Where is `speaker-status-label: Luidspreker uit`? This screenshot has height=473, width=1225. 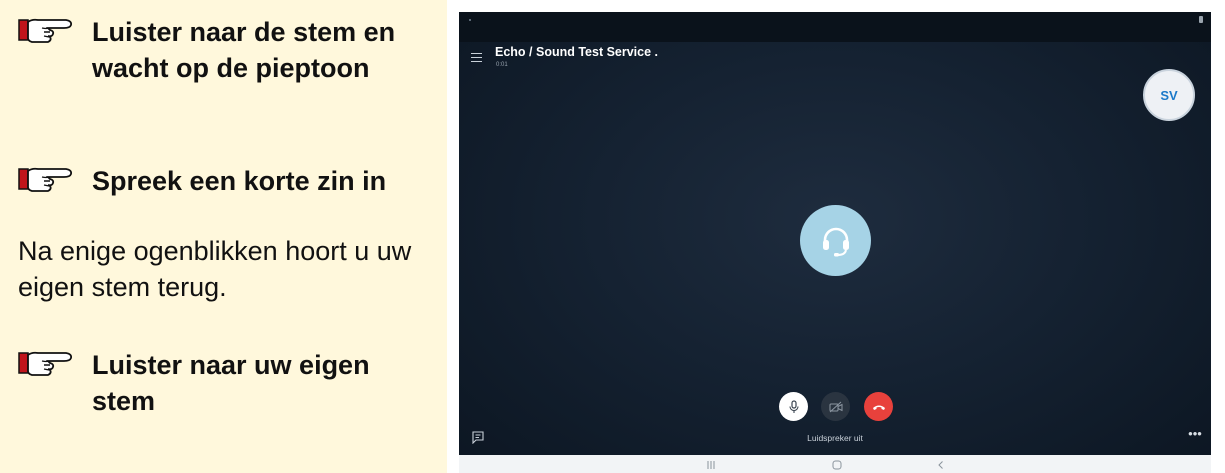
speaker-status-label: Luidspreker uit is located at coordinates (835, 438).